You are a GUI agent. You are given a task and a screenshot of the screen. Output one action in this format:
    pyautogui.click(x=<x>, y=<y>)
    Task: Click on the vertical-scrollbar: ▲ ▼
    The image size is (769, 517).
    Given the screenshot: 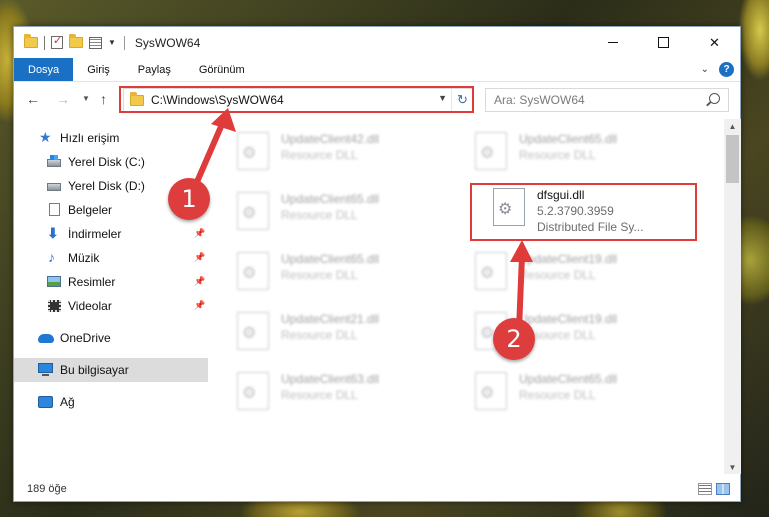 What is the action you would take?
    pyautogui.click(x=732, y=296)
    